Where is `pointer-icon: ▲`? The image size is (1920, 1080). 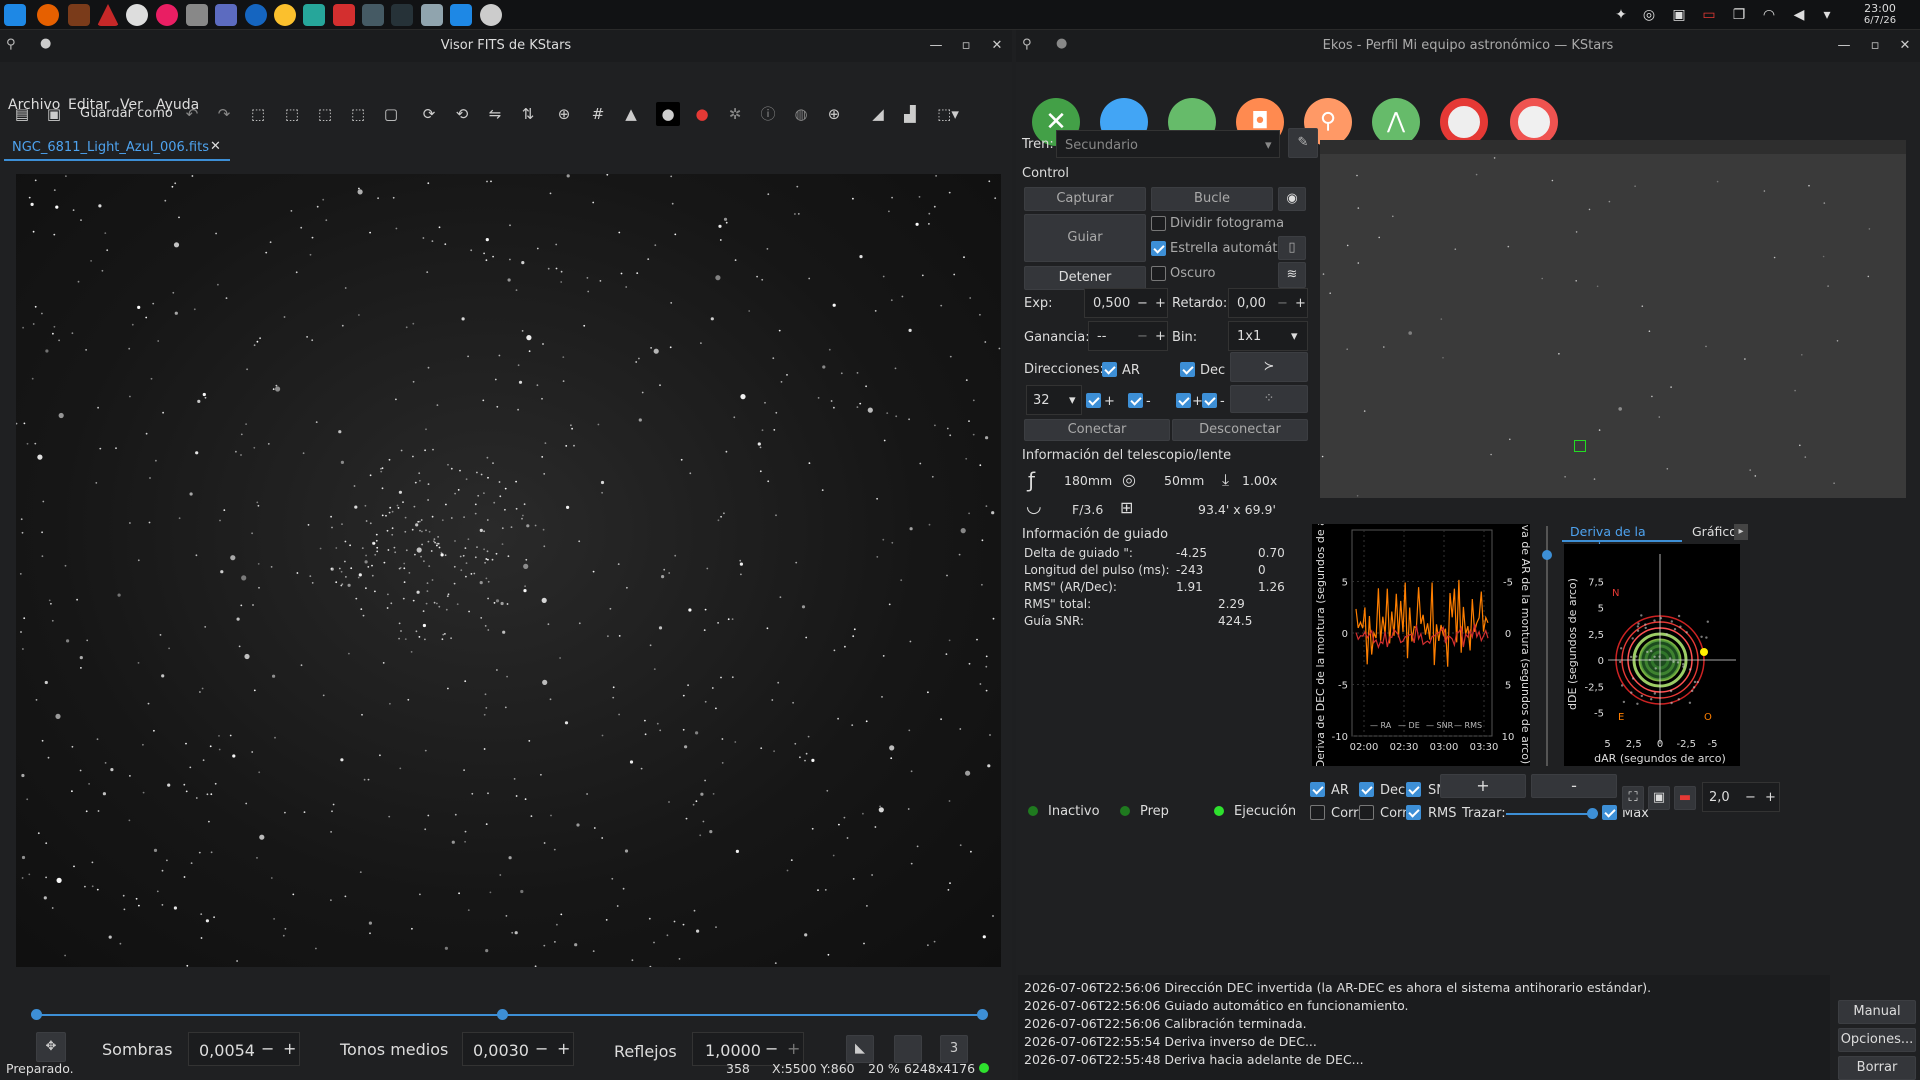 pointer-icon: ▲ is located at coordinates (631, 114).